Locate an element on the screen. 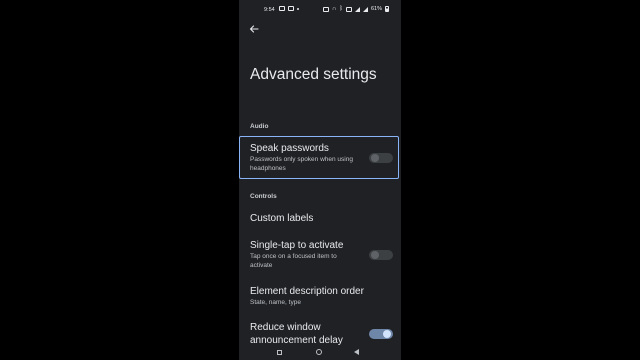  setting-title: Reduce window is located at coordinates (285, 327).